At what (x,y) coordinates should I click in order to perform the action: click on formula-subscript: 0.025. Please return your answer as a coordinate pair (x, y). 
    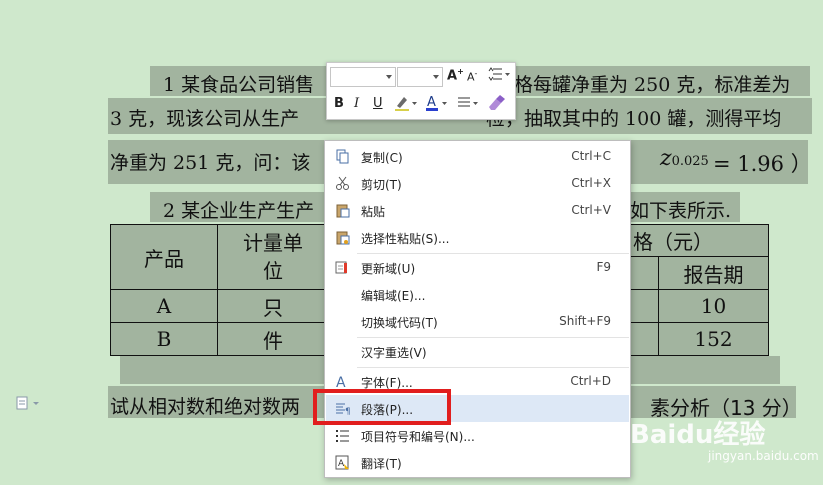
    Looking at the image, I should click on (690, 161).